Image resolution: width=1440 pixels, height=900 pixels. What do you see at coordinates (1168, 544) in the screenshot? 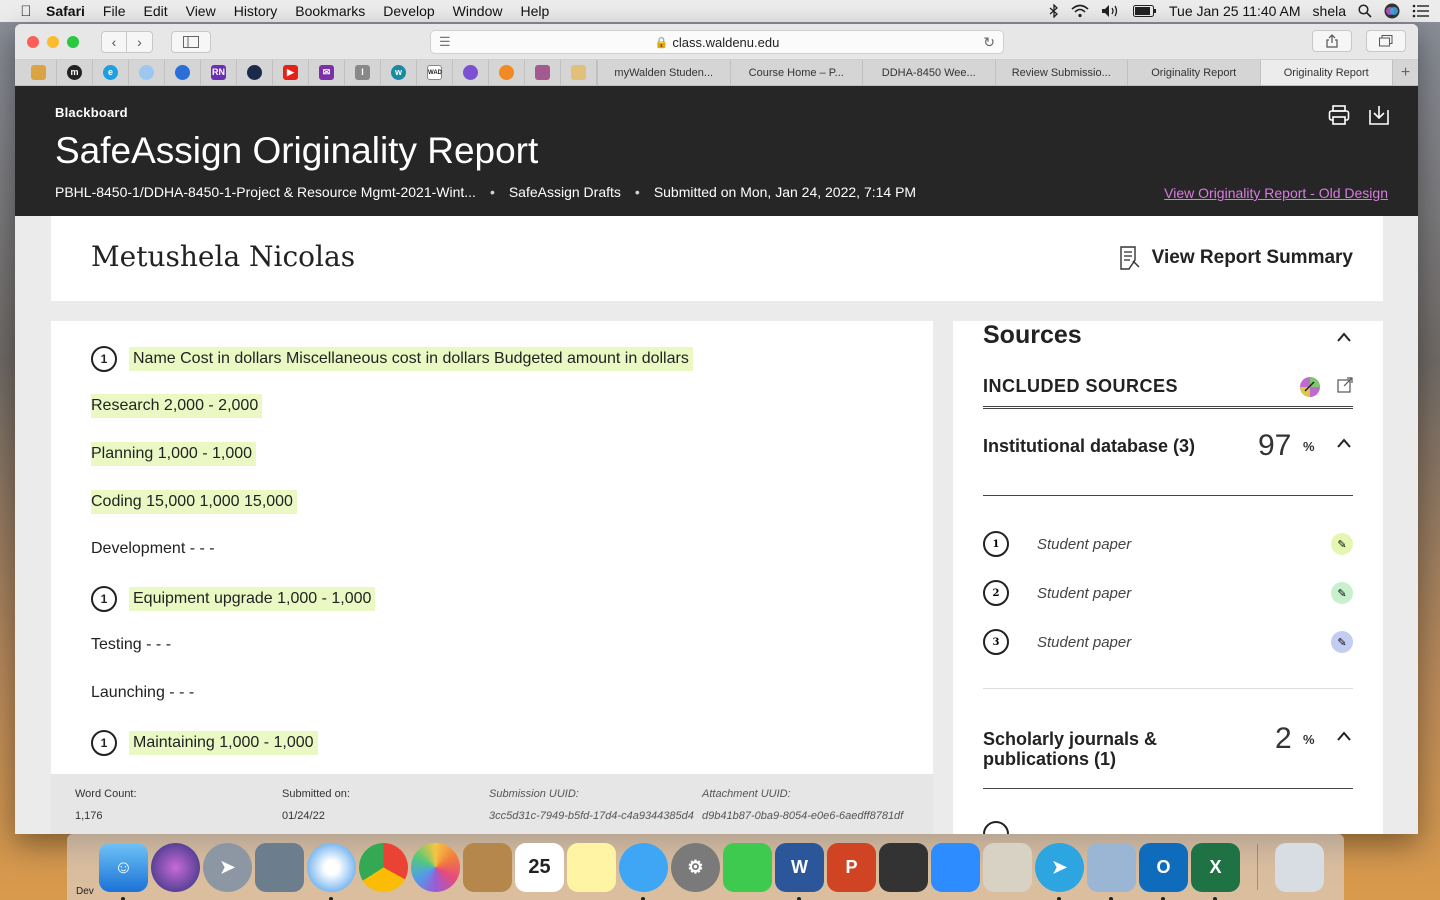
I see `source-item: 1 Student paper ✎` at bounding box center [1168, 544].